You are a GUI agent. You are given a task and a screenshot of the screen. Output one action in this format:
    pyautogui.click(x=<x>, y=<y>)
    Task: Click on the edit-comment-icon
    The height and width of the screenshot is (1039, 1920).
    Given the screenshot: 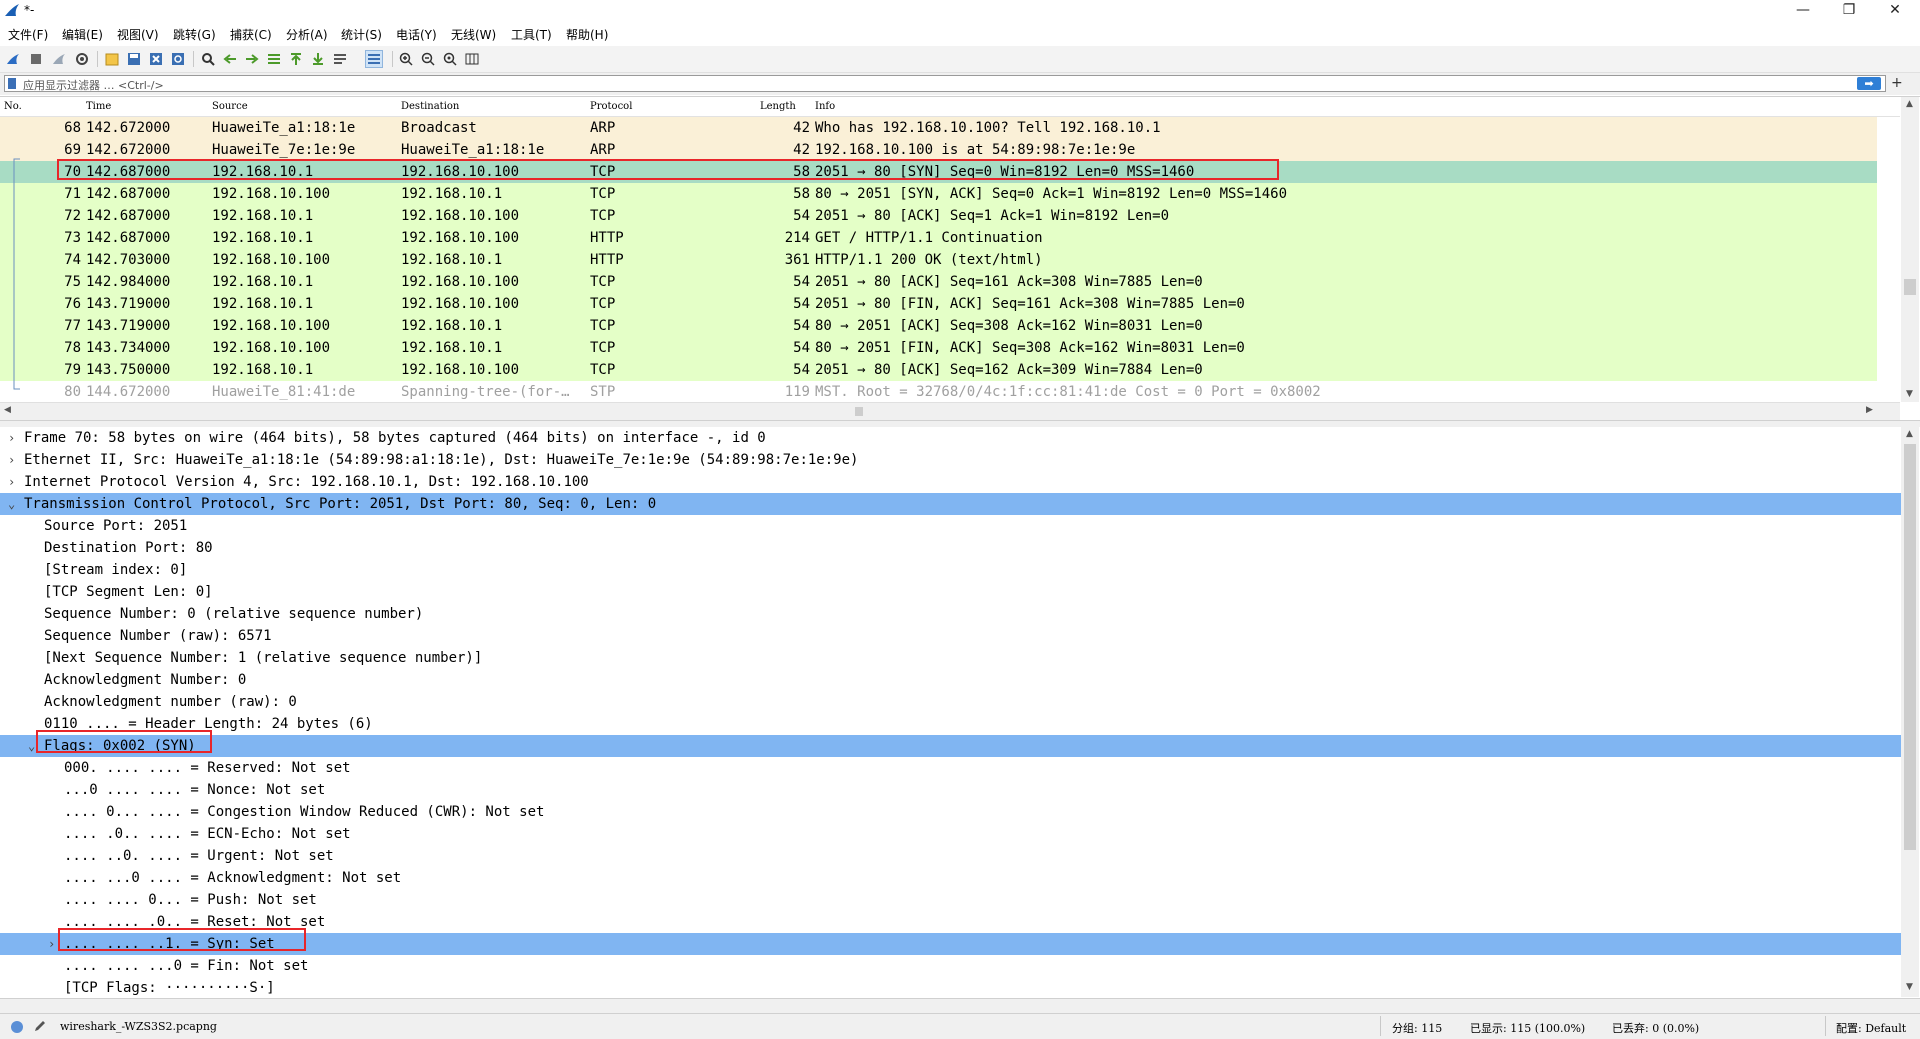 What is the action you would take?
    pyautogui.click(x=40, y=1026)
    